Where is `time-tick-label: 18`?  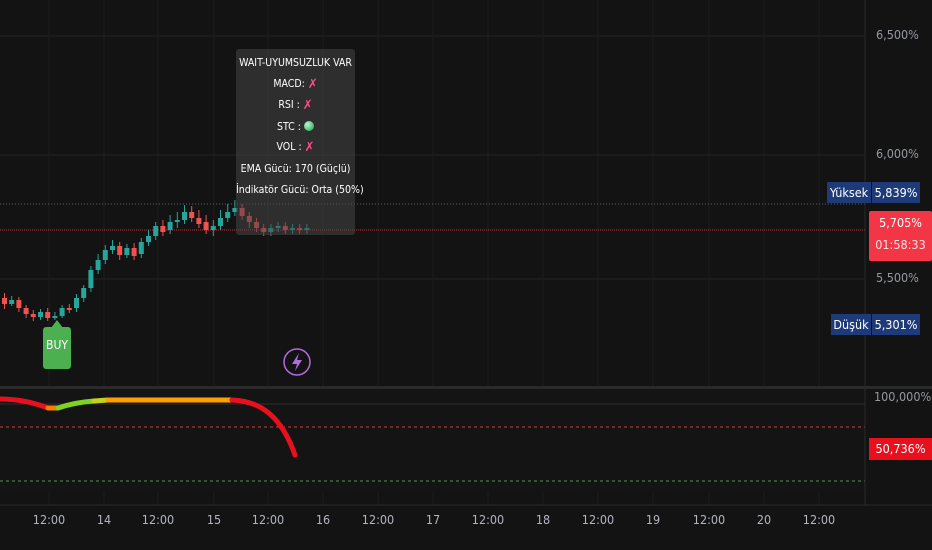
time-tick-label: 18 is located at coordinates (543, 519).